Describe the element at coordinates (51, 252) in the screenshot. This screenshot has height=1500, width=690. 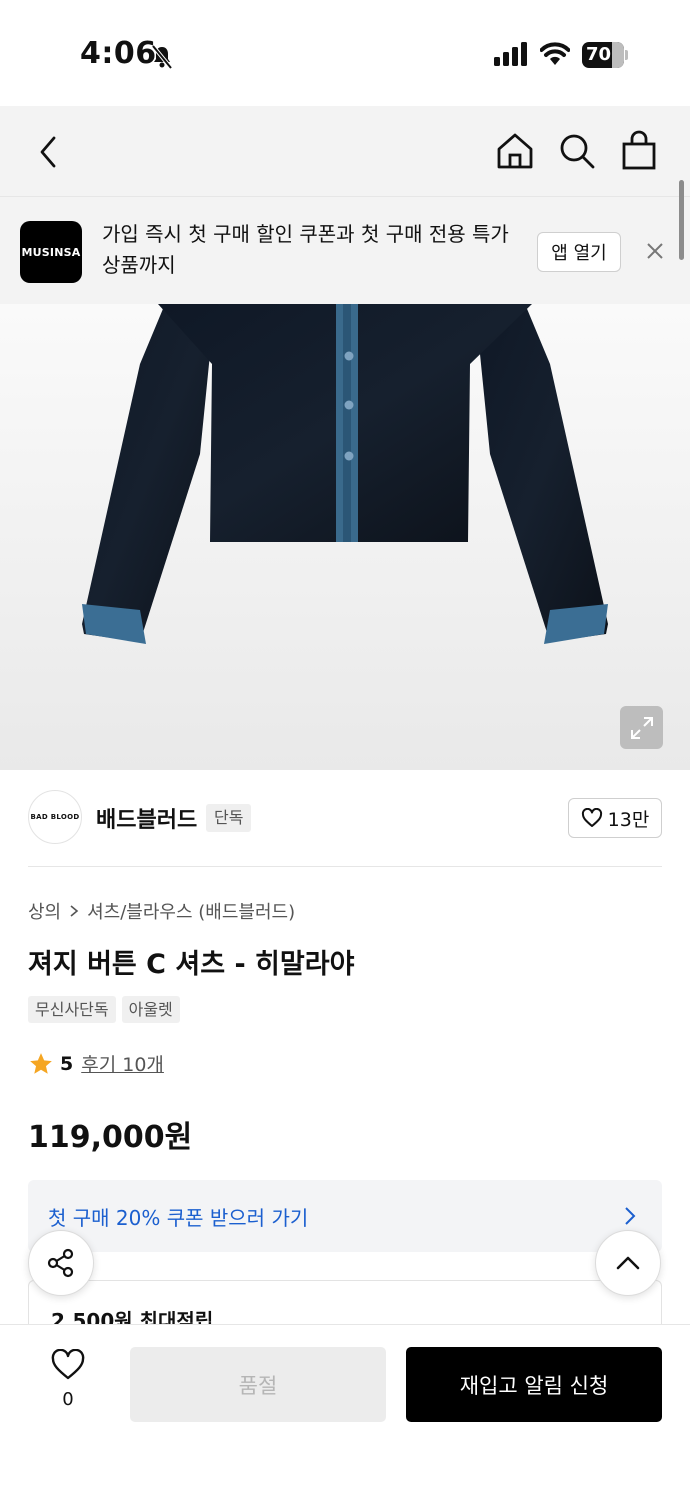
I see `musinsa-logo: MUSINSA` at that location.